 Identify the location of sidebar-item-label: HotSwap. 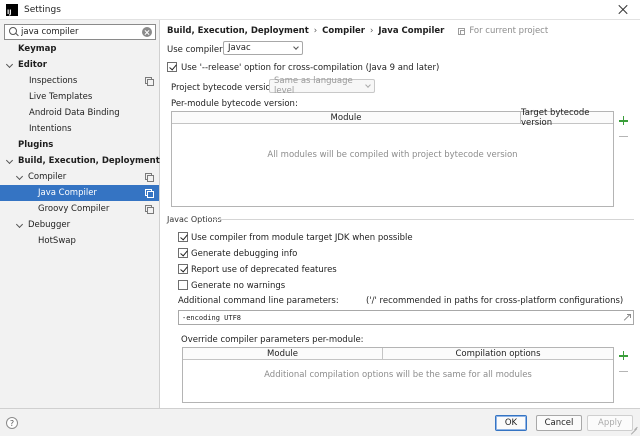
(57, 241).